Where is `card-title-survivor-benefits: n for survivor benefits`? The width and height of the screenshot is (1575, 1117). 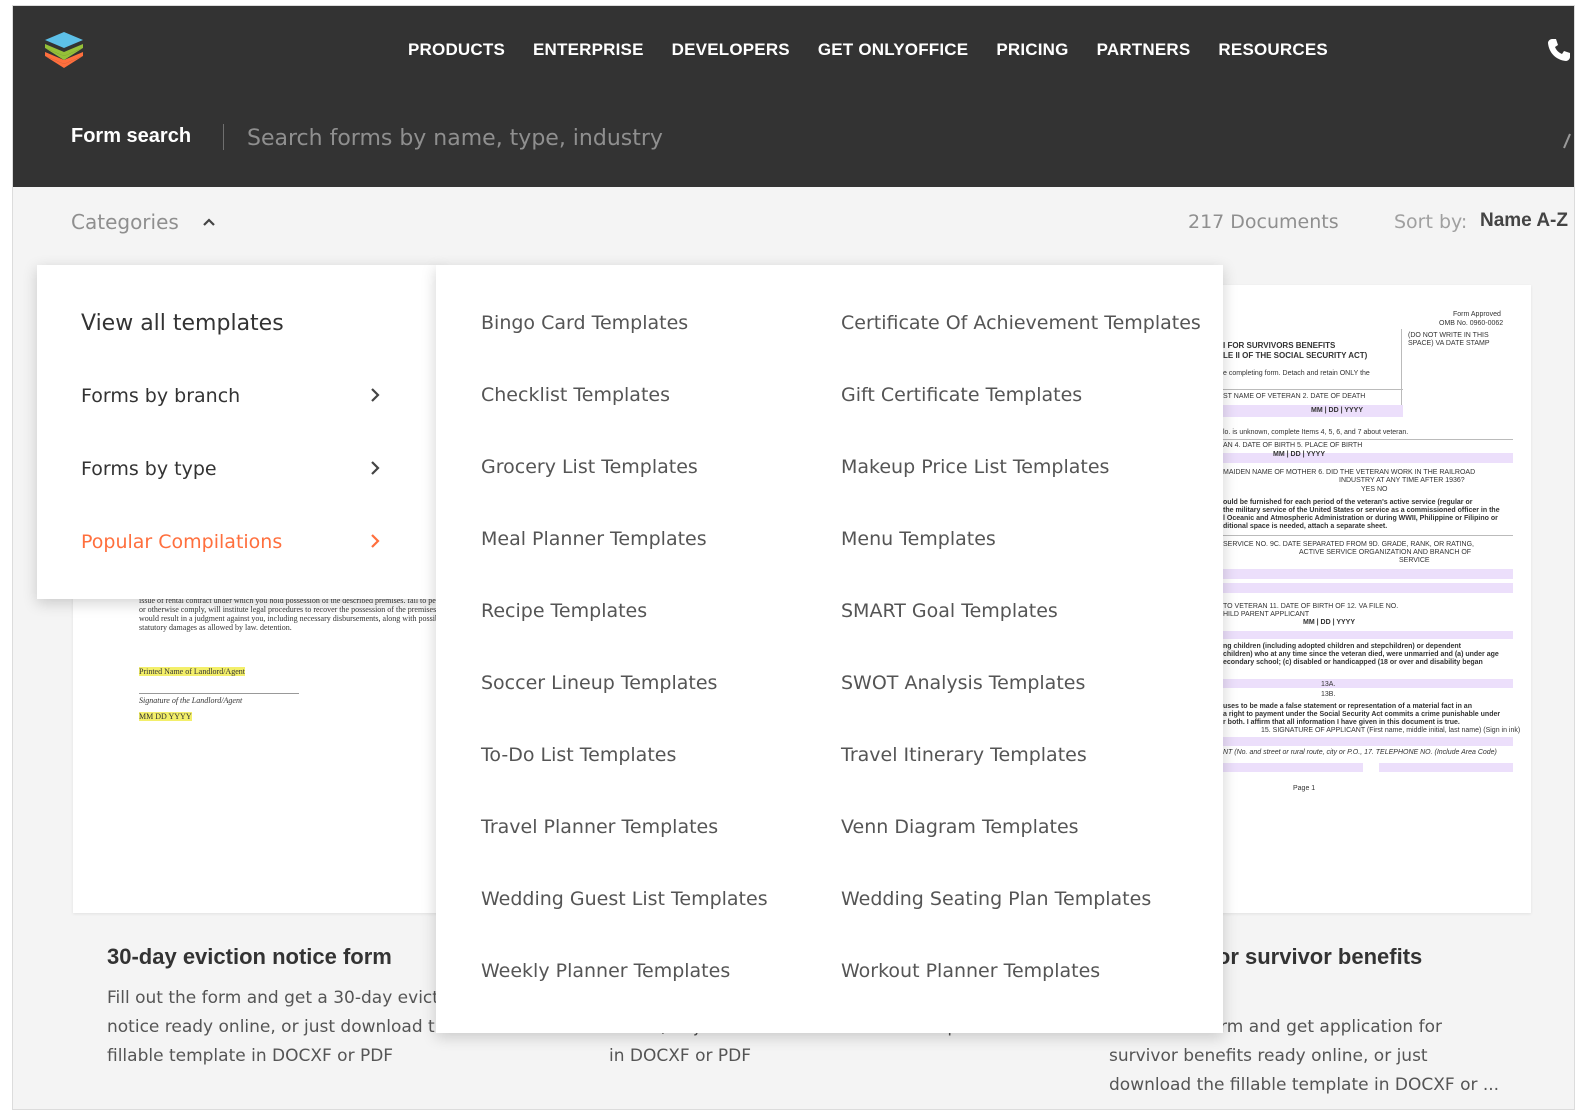
card-title-survivor-benefits: n for survivor benefits is located at coordinates (1306, 957).